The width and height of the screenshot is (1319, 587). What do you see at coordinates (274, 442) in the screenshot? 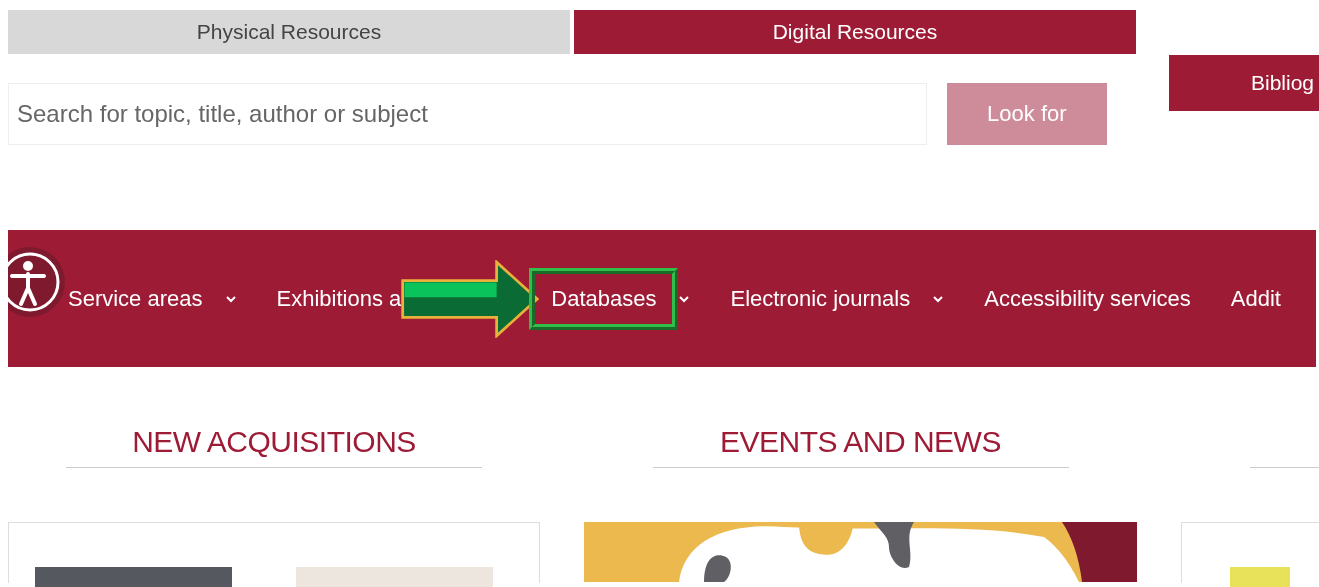
I see `section-heading: NEW ACQUISITIONS` at bounding box center [274, 442].